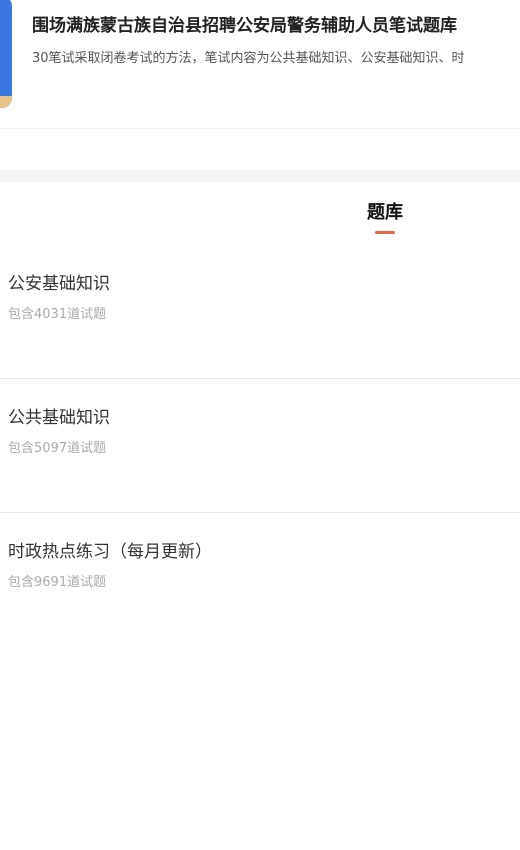 This screenshot has height=850, width=520. I want to click on book-description: 30笔试采取闭卷考试的方法，笔试内容为公共基础知识、公安基础知识、时, so click(248, 58).